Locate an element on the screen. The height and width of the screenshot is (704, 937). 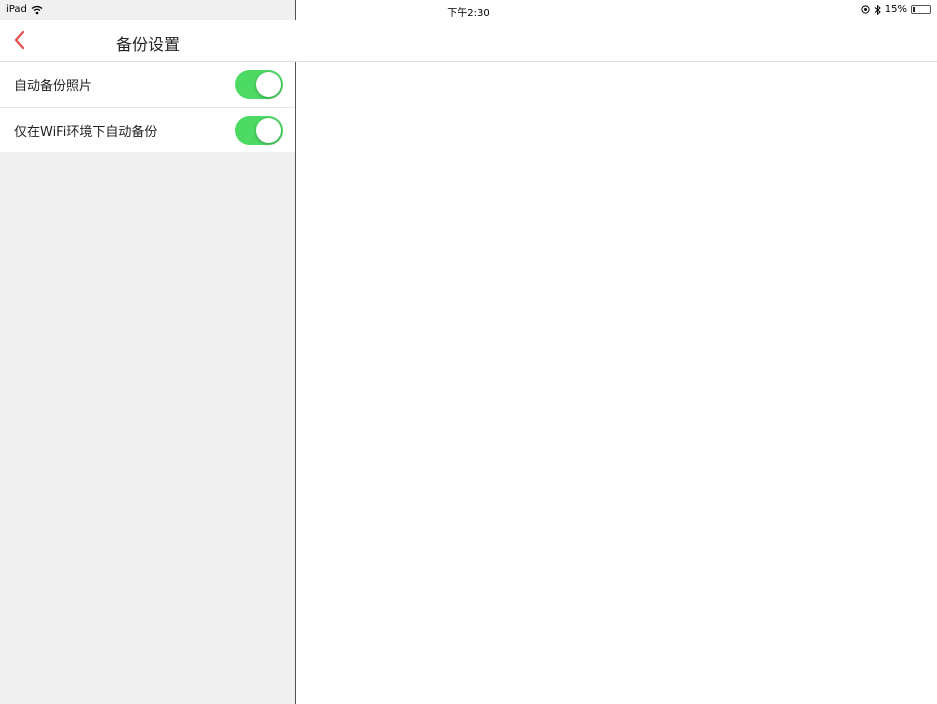
status-right: 15% is located at coordinates (896, 9).